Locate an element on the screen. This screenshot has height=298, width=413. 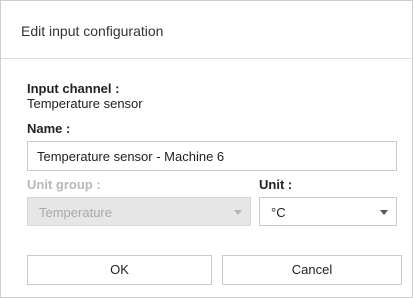
ok-button: OK is located at coordinates (119, 270).